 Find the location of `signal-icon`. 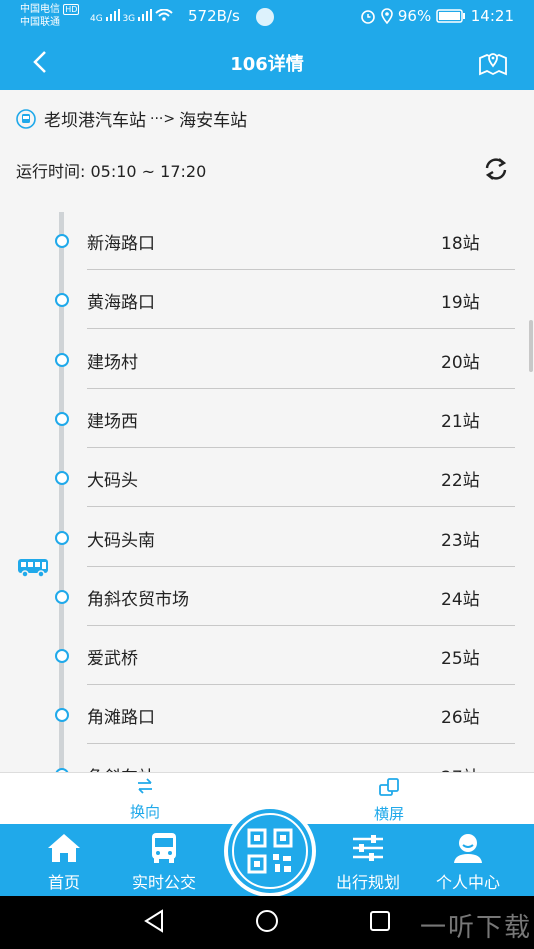

signal-icon is located at coordinates (112, 15).